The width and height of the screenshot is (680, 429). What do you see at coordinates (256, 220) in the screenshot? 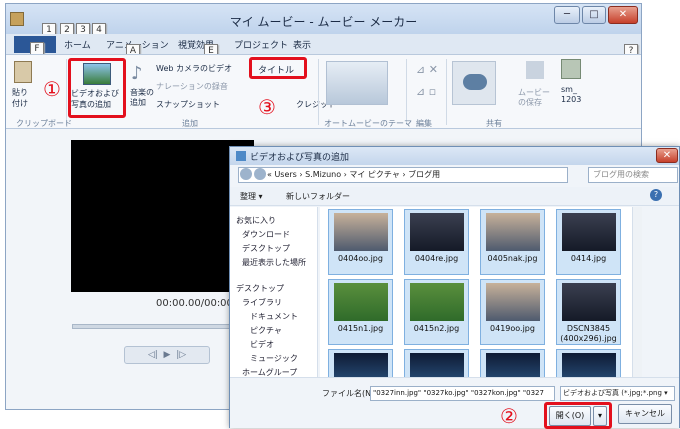
I see `nav-favorites: お気に入り` at bounding box center [256, 220].